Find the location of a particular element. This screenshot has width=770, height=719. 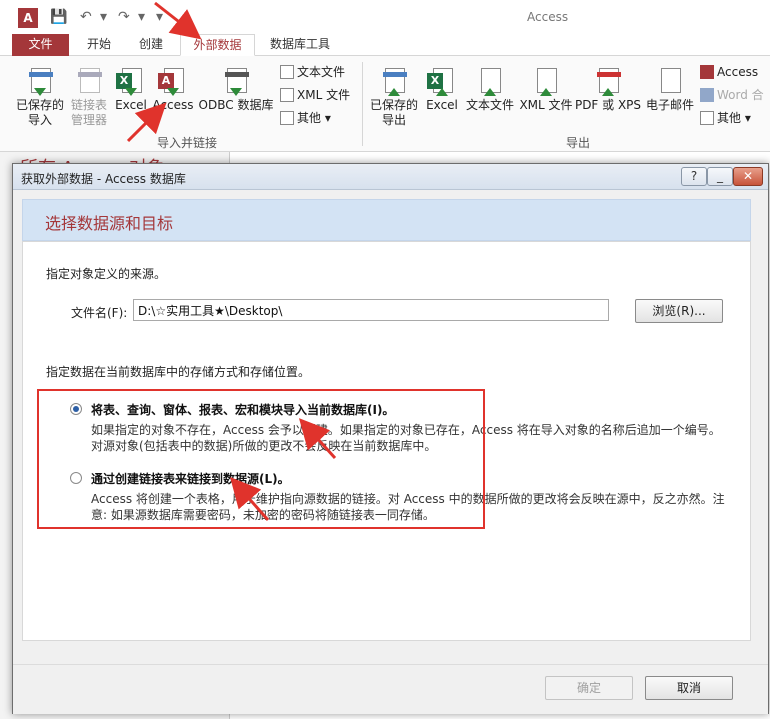

access-import-icon: A is located at coordinates (173, 81).